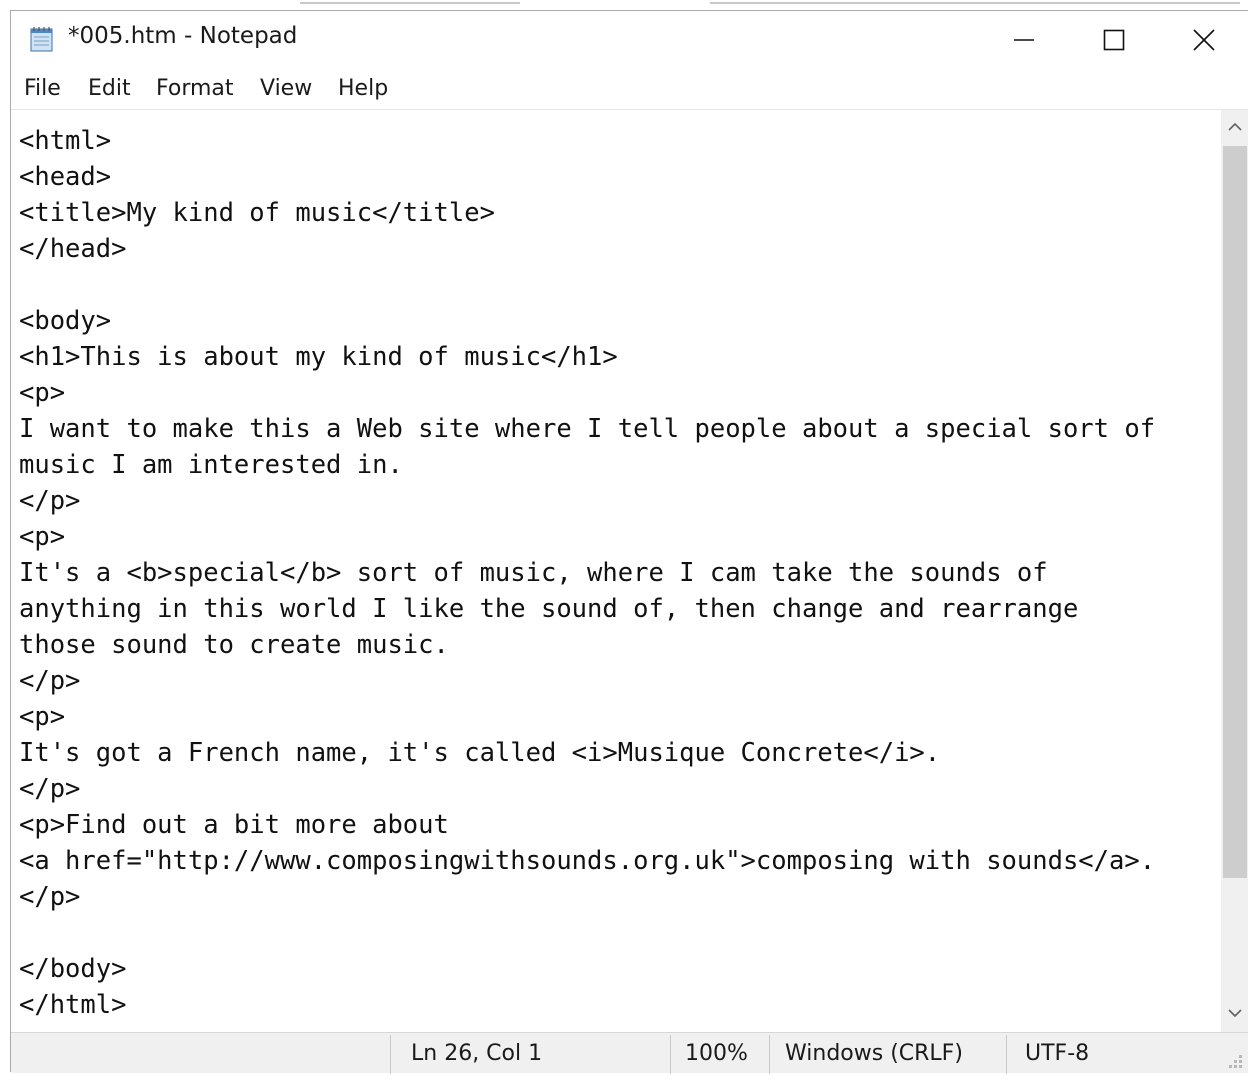  I want to click on code-line: </body>, so click(73, 969).